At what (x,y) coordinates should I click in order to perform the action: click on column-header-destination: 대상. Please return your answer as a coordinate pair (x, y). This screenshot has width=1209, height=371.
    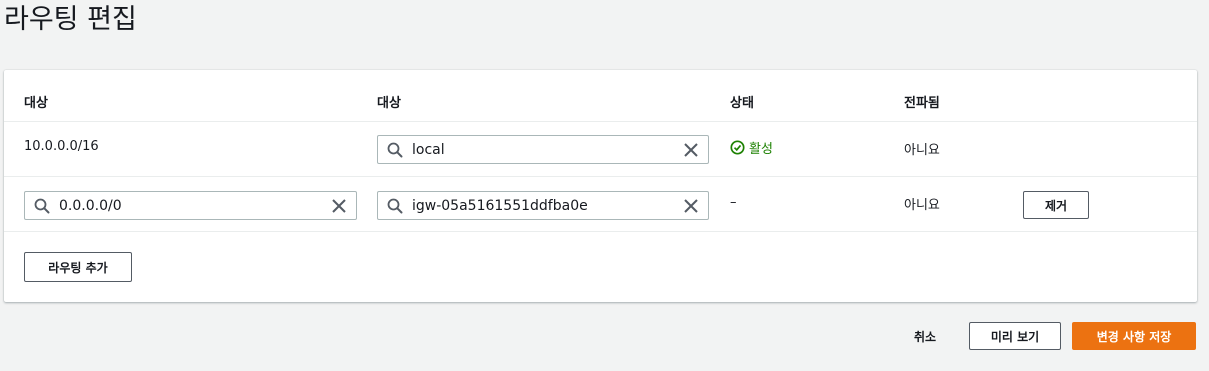
    Looking at the image, I should click on (36, 103).